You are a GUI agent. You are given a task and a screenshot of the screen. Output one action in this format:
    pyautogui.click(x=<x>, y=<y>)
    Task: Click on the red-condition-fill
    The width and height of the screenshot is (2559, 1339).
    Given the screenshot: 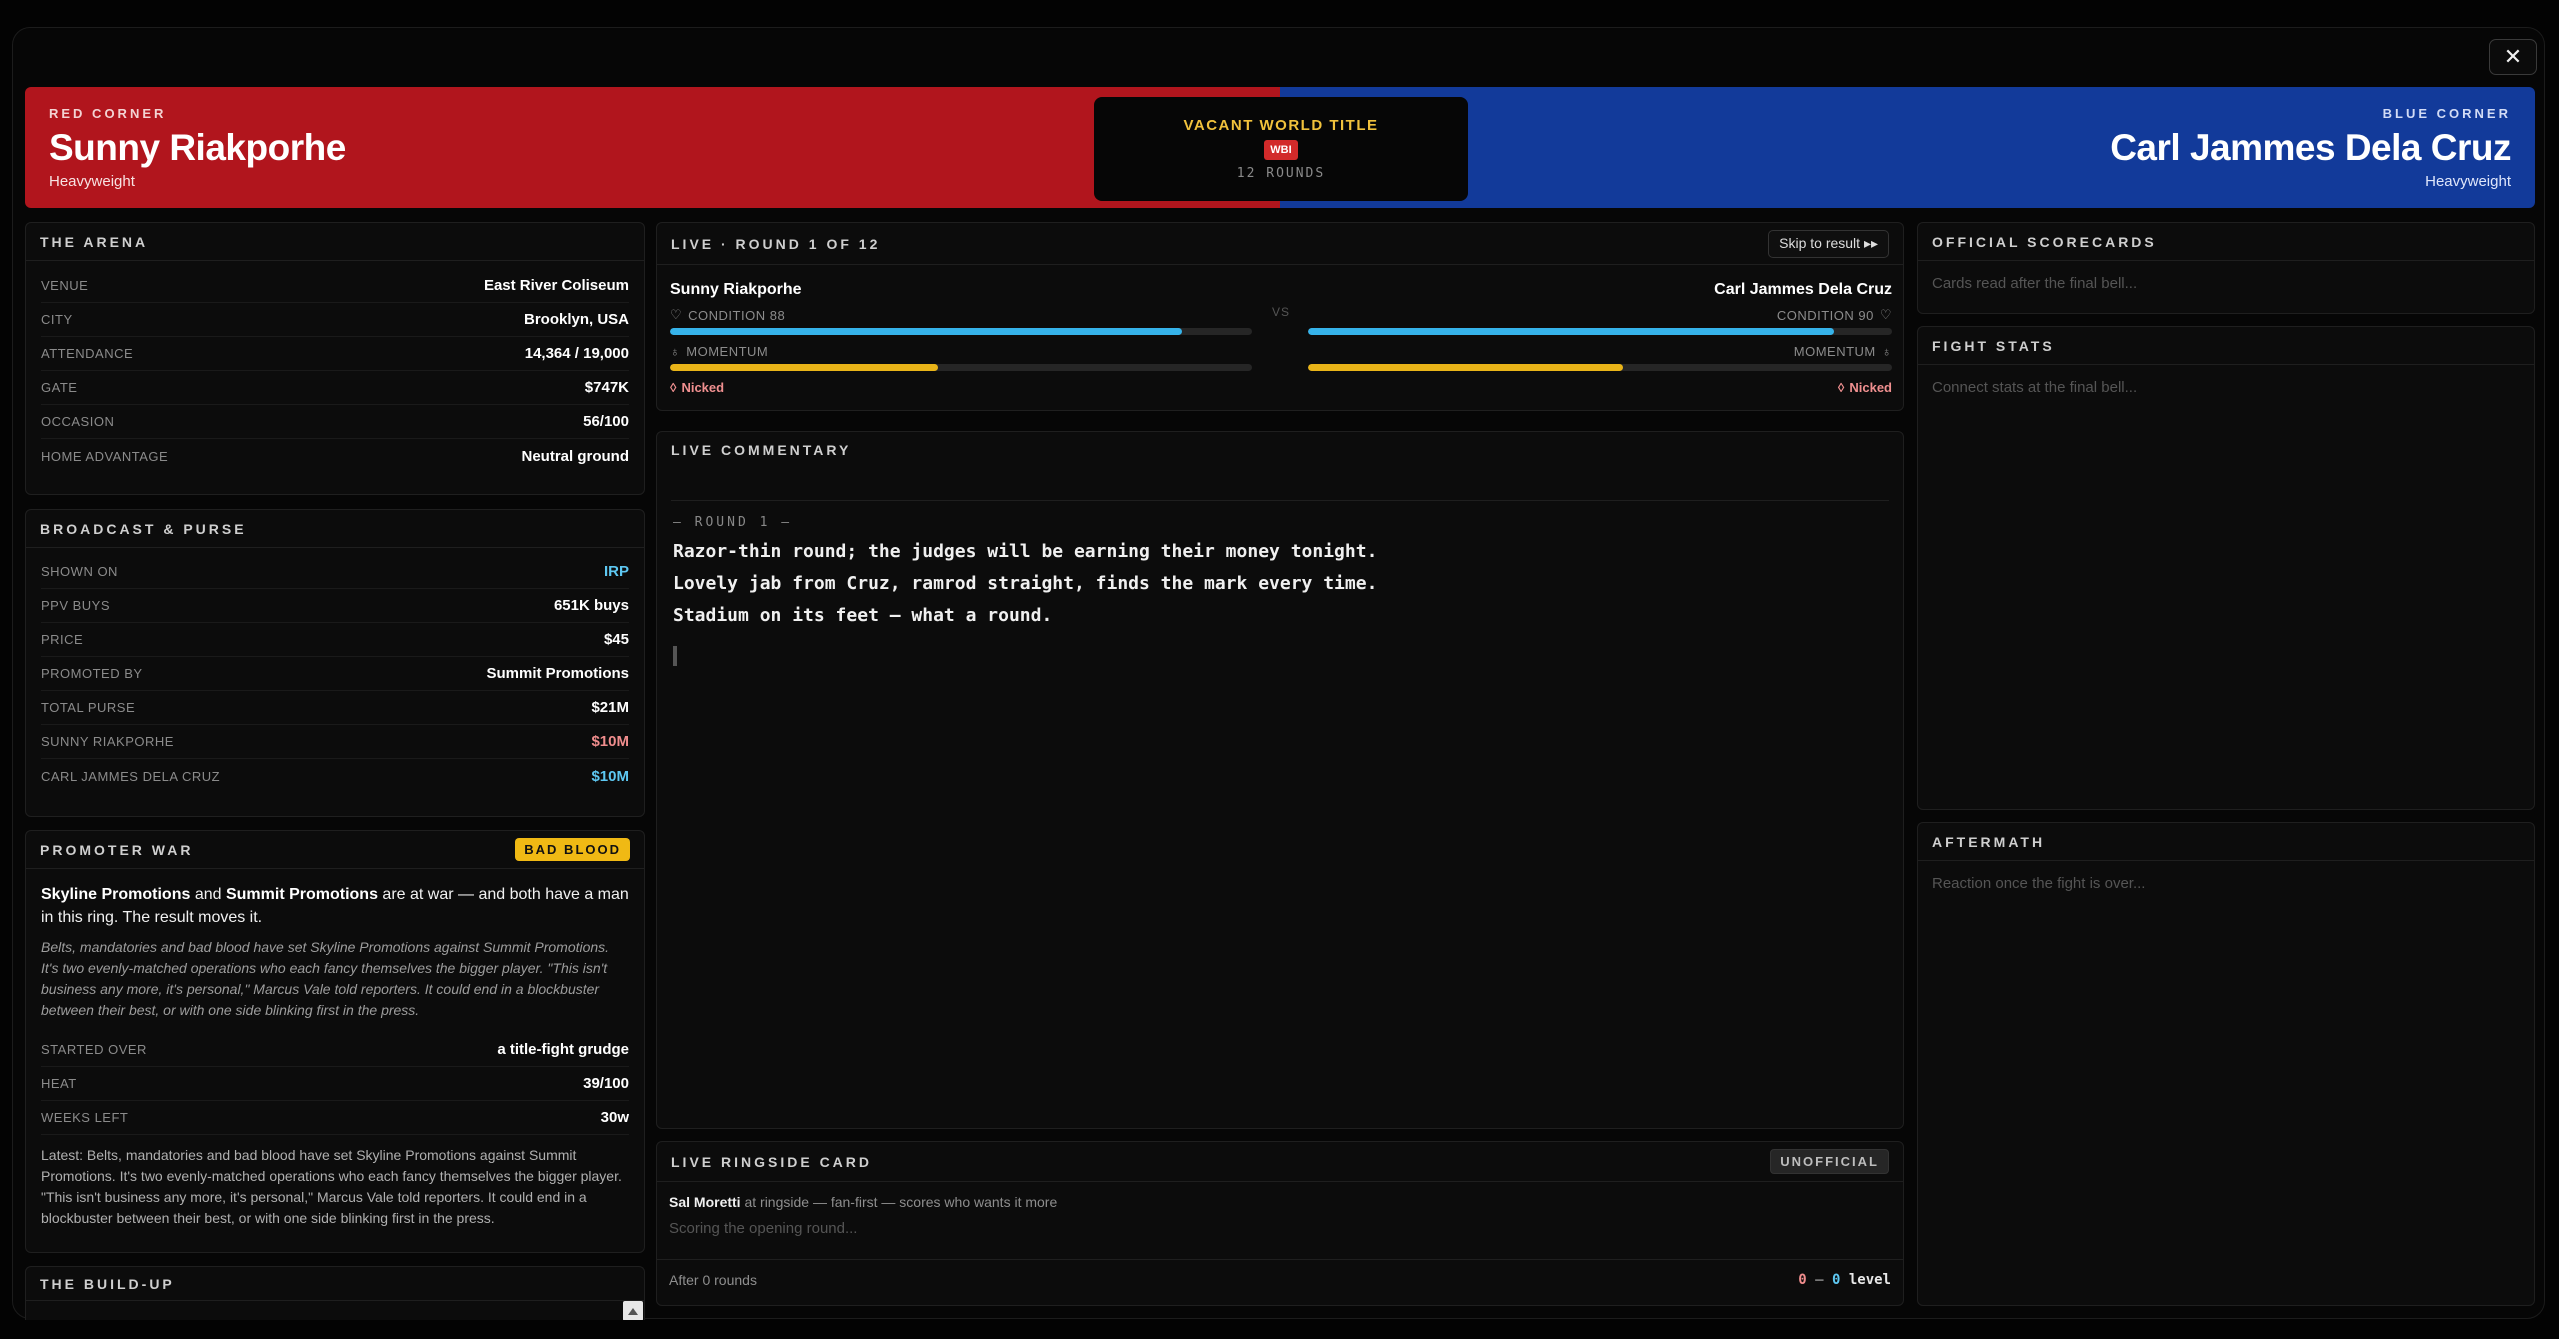 What is the action you would take?
    pyautogui.click(x=926, y=331)
    